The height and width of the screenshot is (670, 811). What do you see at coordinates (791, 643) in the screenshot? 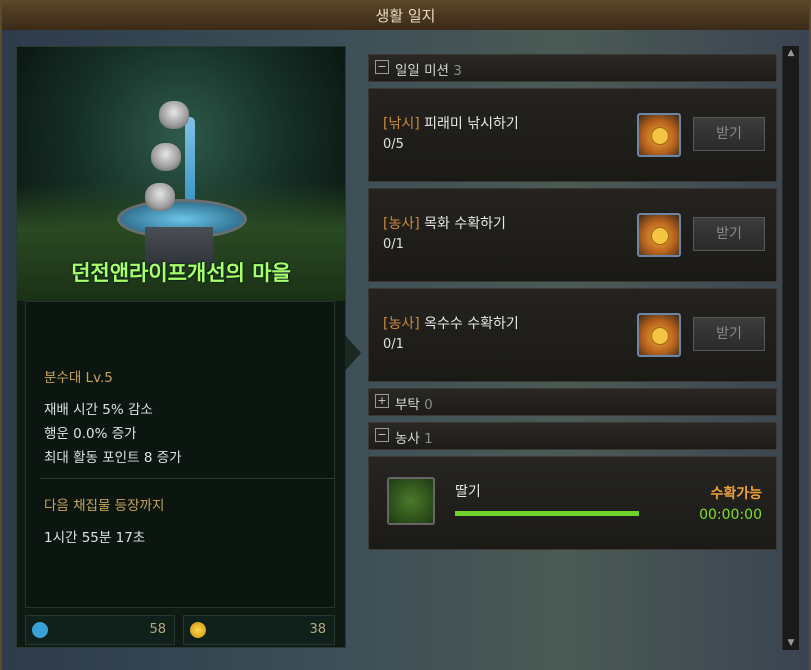
I see `scroll-down-arrow-icon: ▼` at bounding box center [791, 643].